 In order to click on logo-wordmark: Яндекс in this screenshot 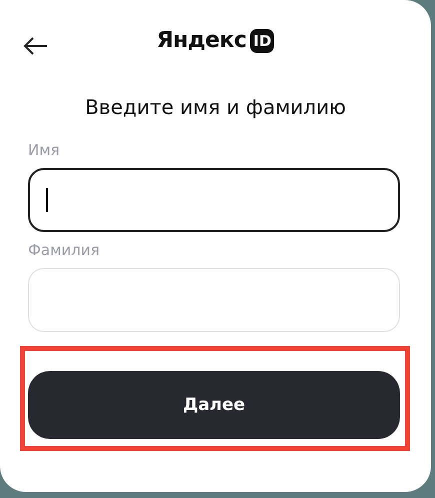, I will do `click(201, 40)`.